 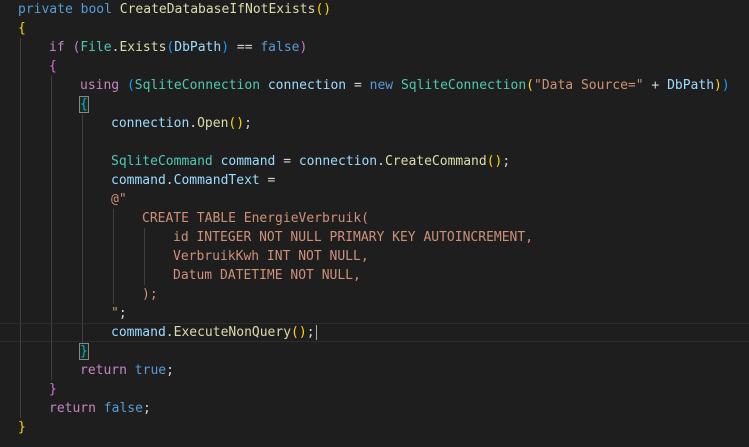 What do you see at coordinates (655, 85) in the screenshot?
I see `code-token: +` at bounding box center [655, 85].